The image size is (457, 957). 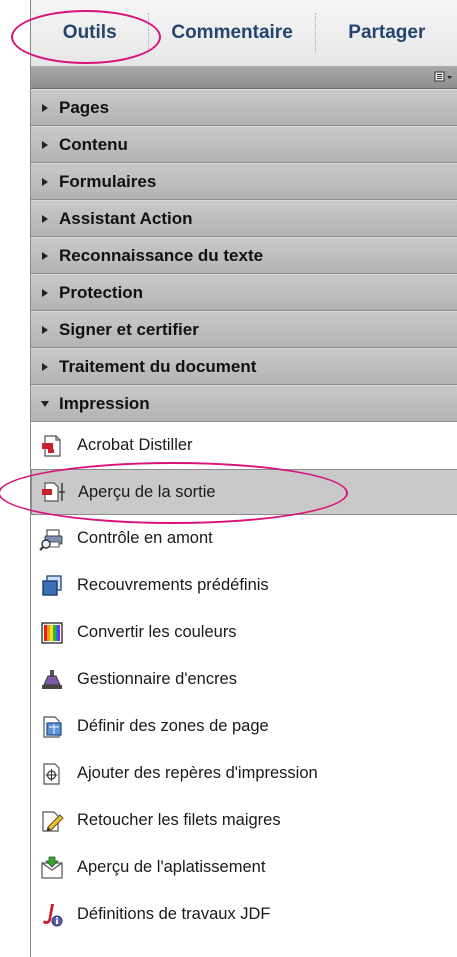 I want to click on acrobat-distiller-icon, so click(x=52, y=446).